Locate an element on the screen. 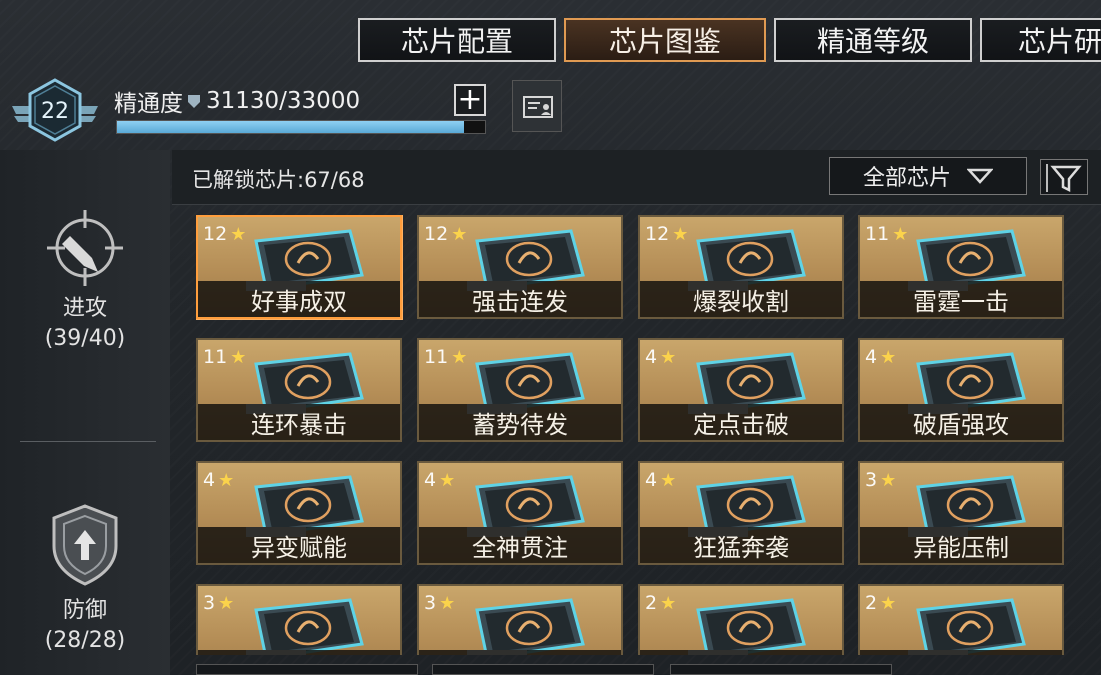 This screenshot has height=675, width=1101. plus-icon: + is located at coordinates (470, 99).